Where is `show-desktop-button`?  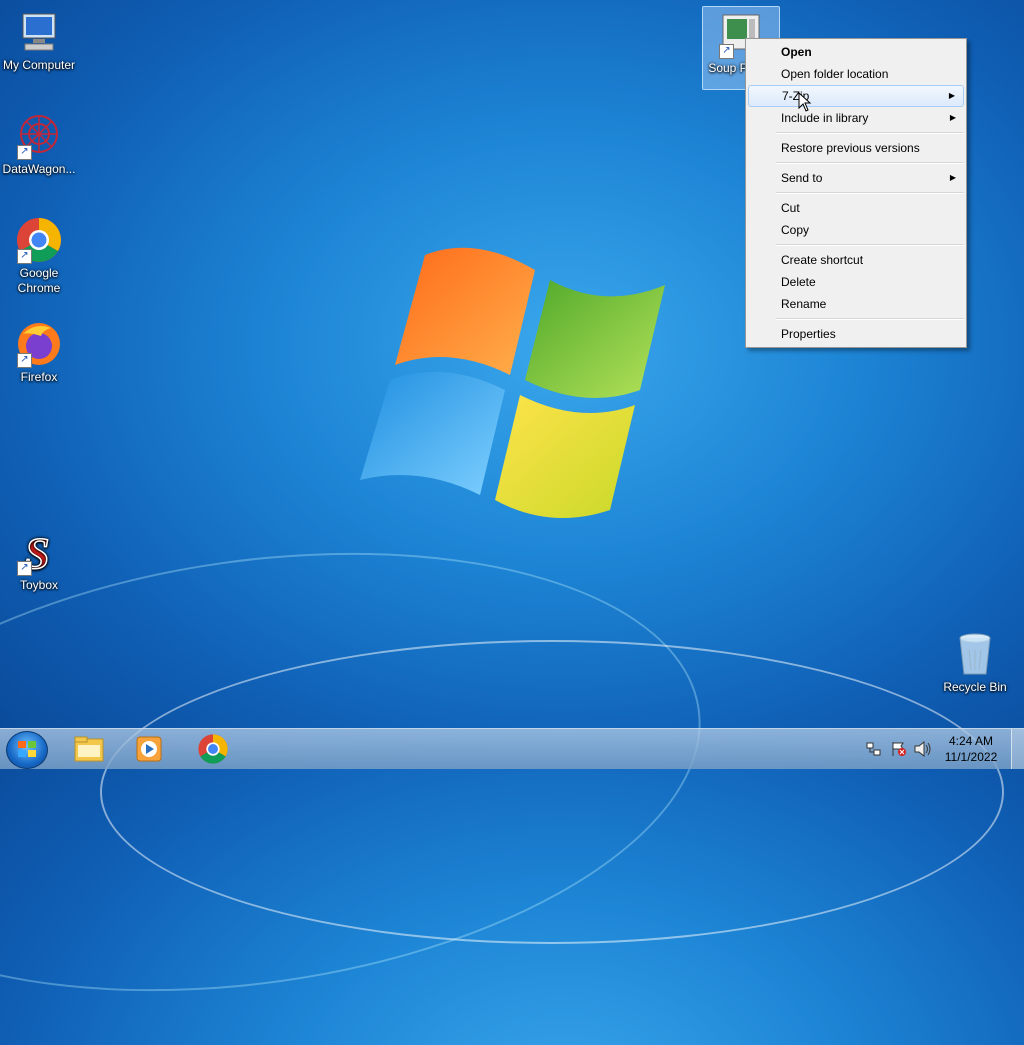
show-desktop-button is located at coordinates (1017, 749).